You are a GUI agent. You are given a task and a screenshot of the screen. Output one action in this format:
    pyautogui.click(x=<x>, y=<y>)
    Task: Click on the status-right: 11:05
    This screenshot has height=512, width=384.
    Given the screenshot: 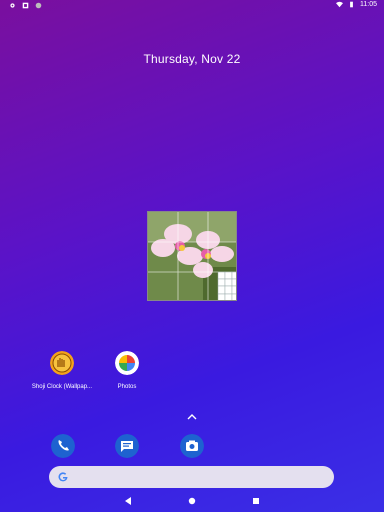 What is the action you would take?
    pyautogui.click(x=356, y=4)
    